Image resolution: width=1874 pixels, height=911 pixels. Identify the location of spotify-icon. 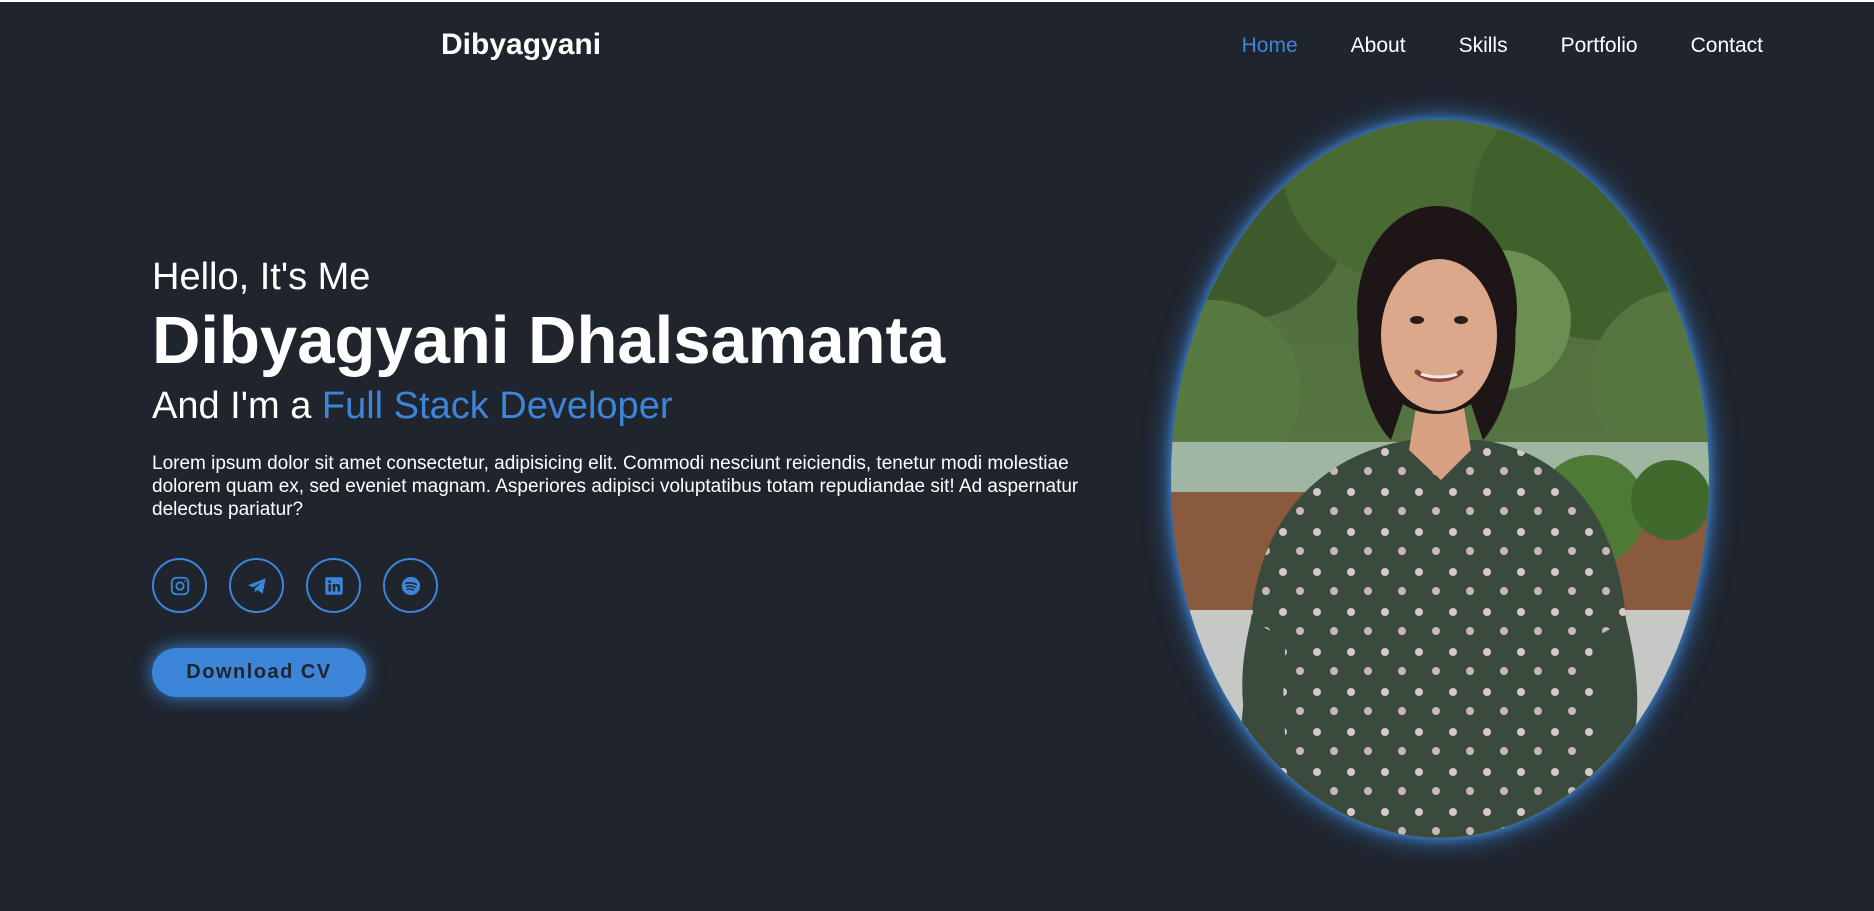
(410, 585).